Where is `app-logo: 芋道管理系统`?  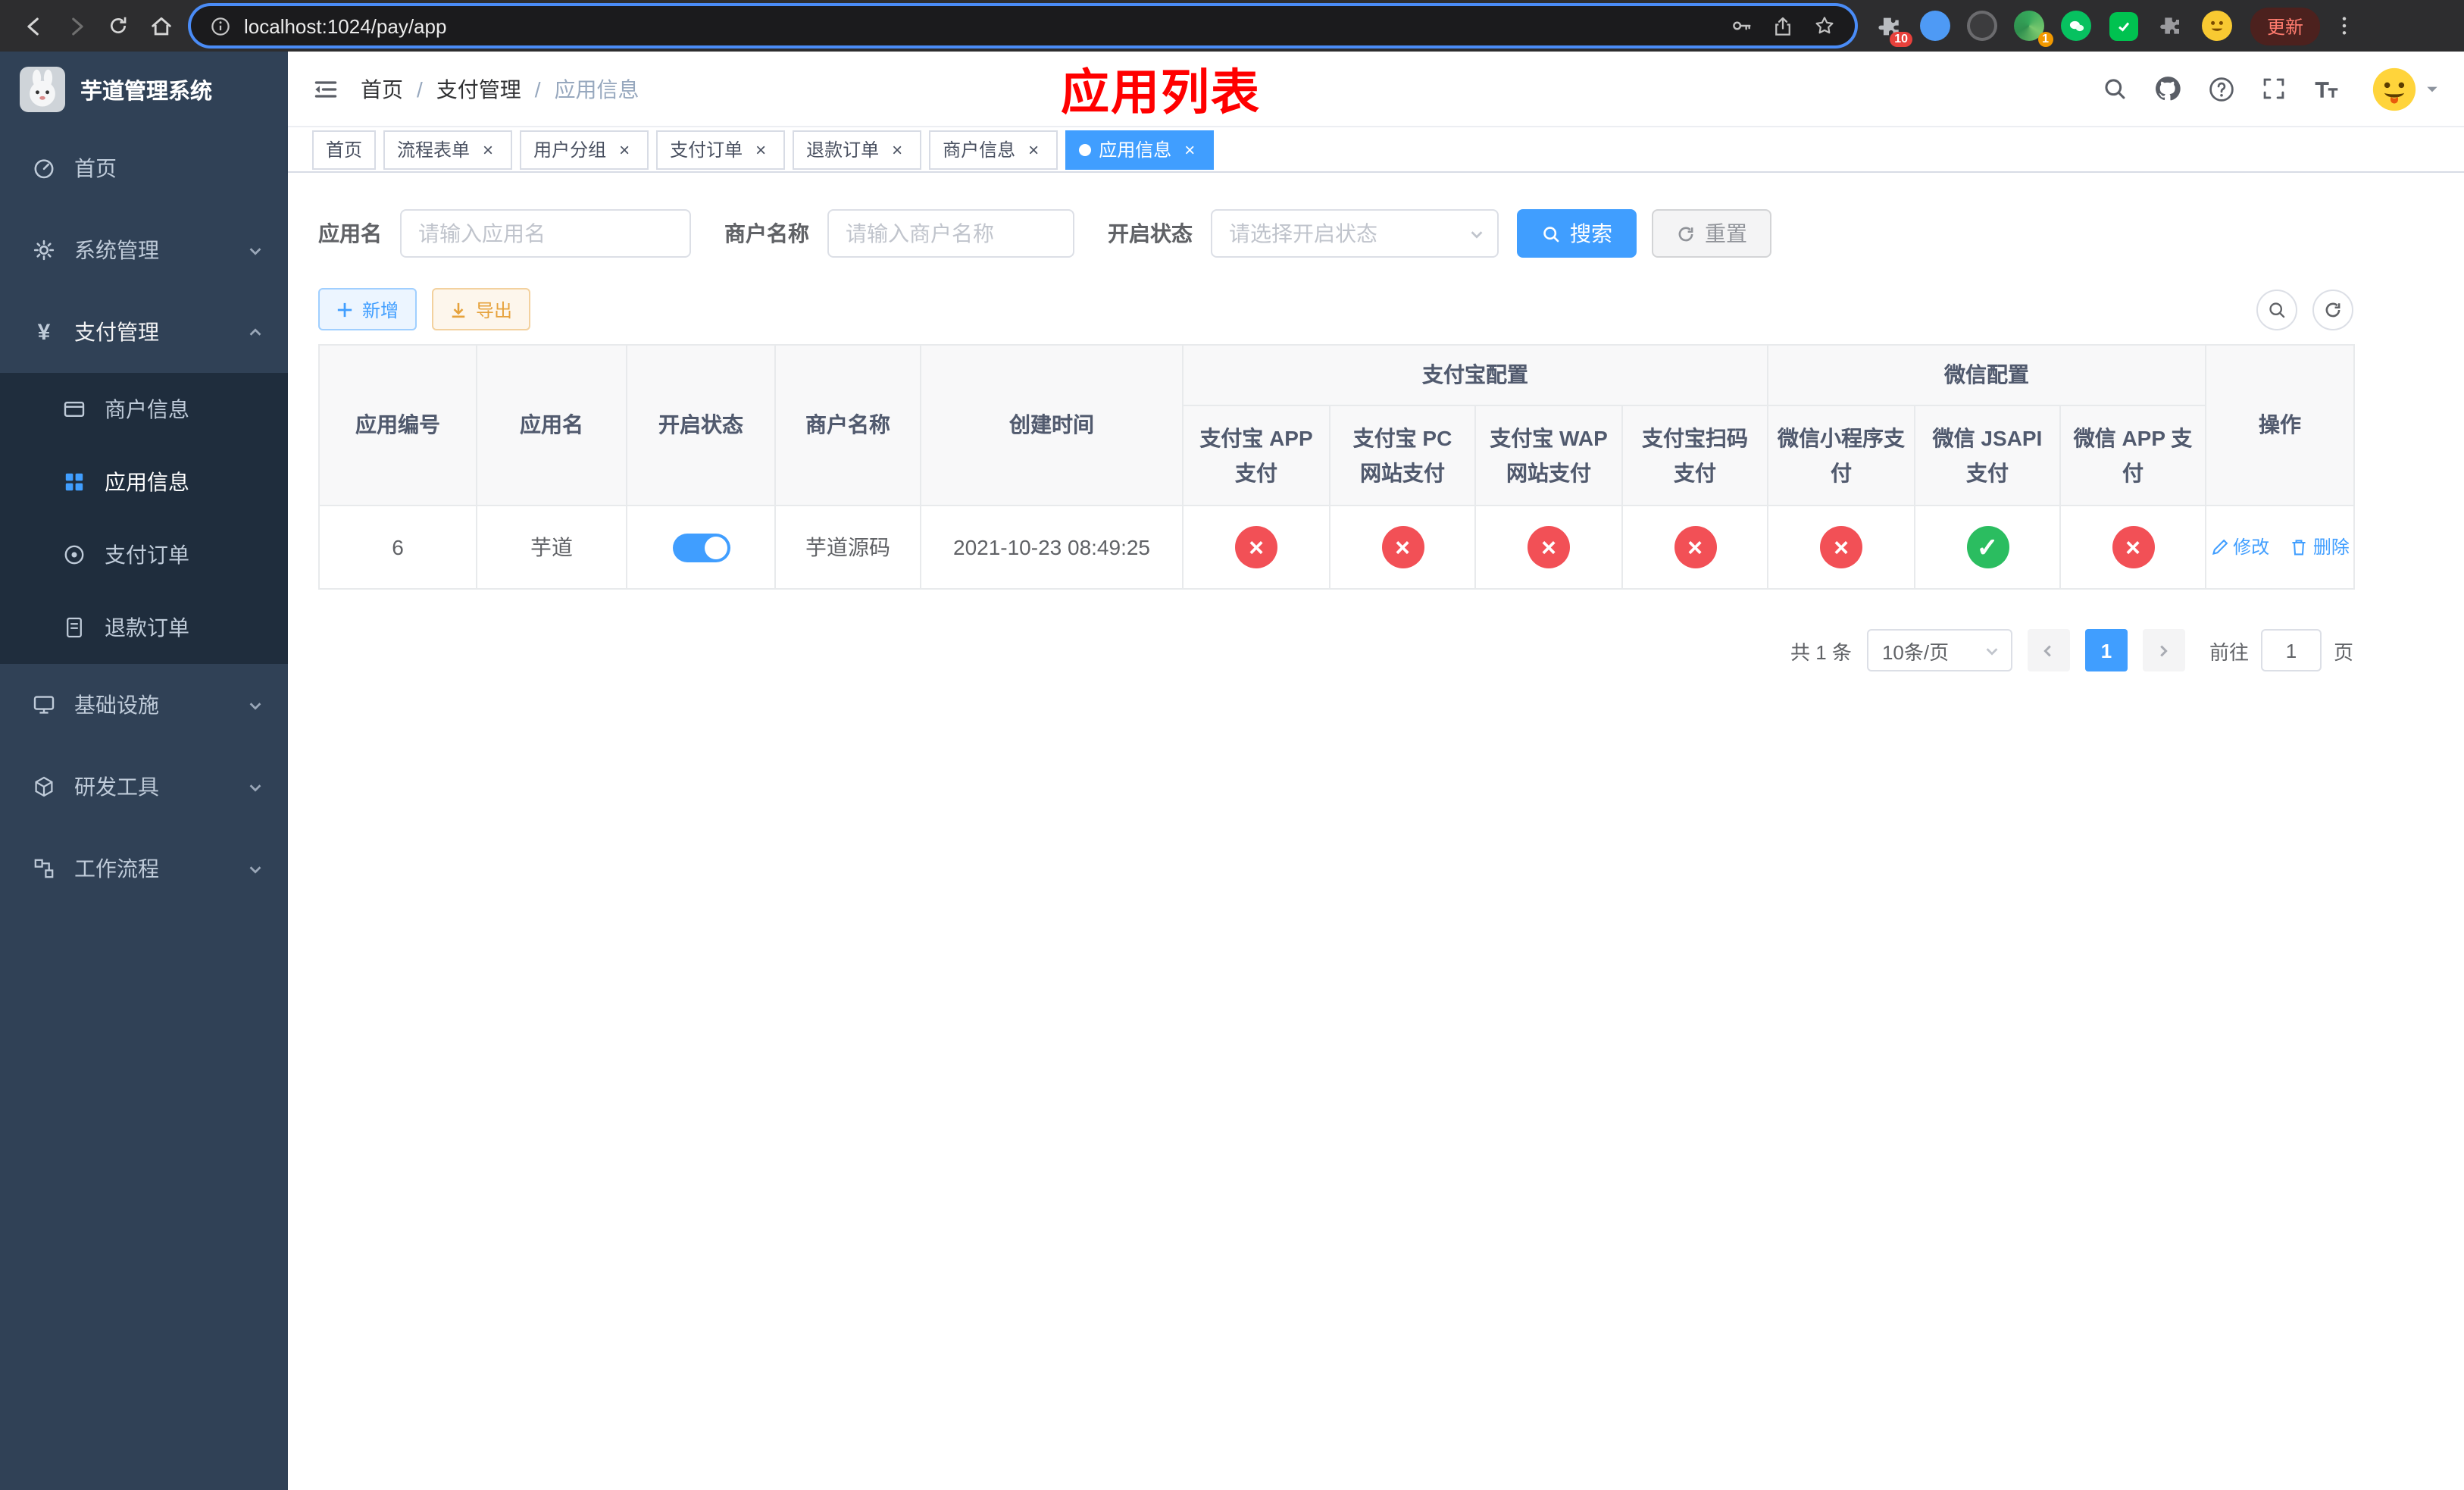 app-logo: 芋道管理系统 is located at coordinates (144, 89).